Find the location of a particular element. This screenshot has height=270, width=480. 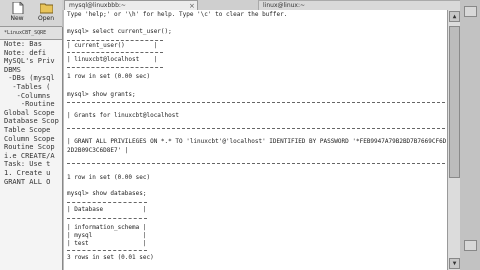

new-label: New is located at coordinates (17, 18).